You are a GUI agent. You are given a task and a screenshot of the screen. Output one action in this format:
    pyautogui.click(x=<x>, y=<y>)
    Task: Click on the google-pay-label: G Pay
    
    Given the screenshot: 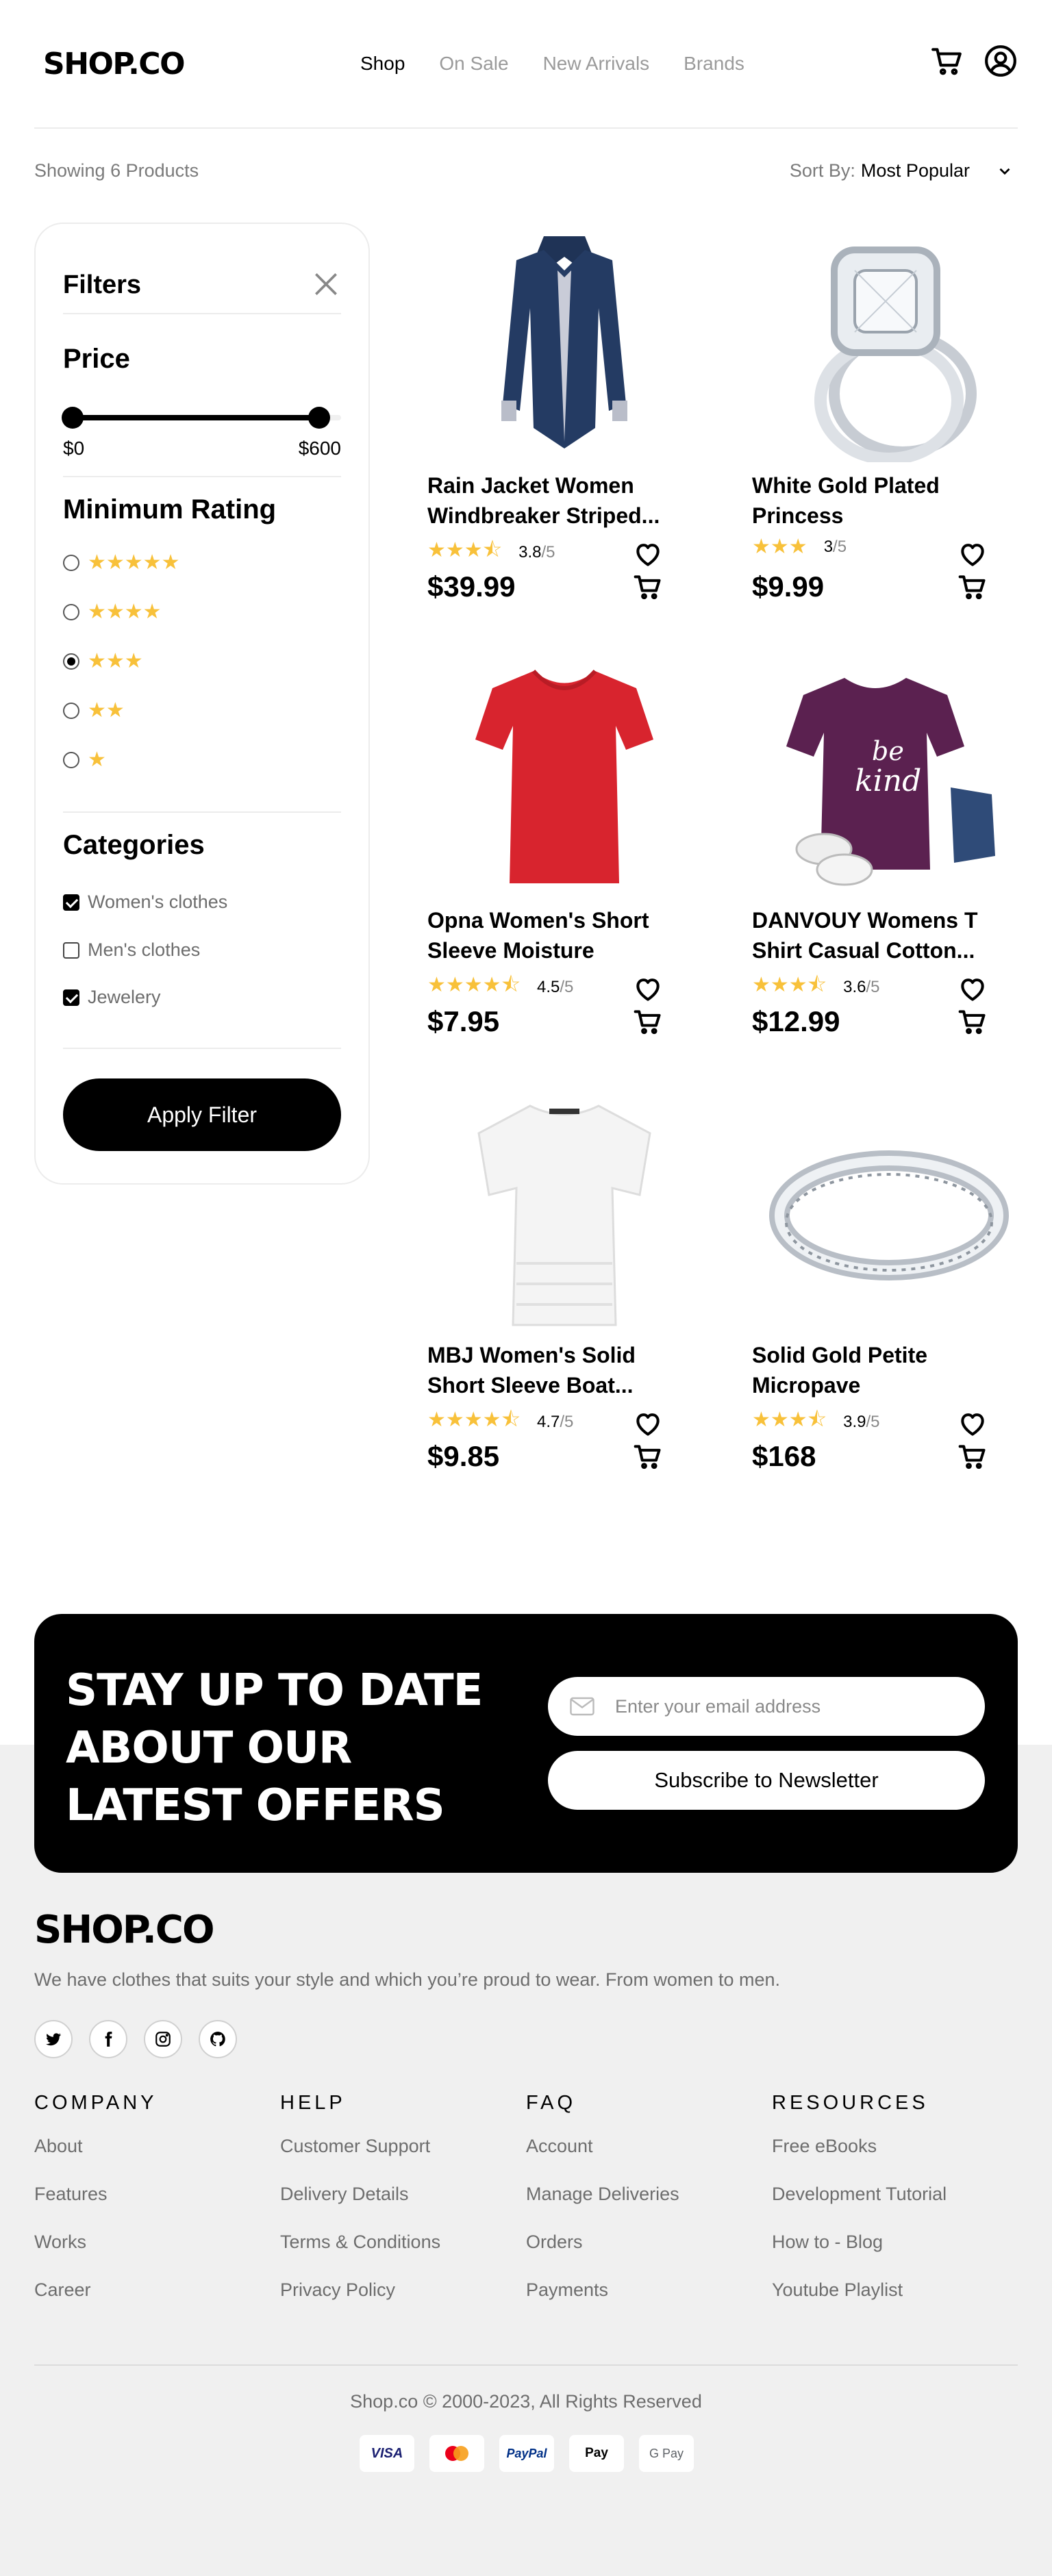 What is the action you would take?
    pyautogui.click(x=666, y=2453)
    